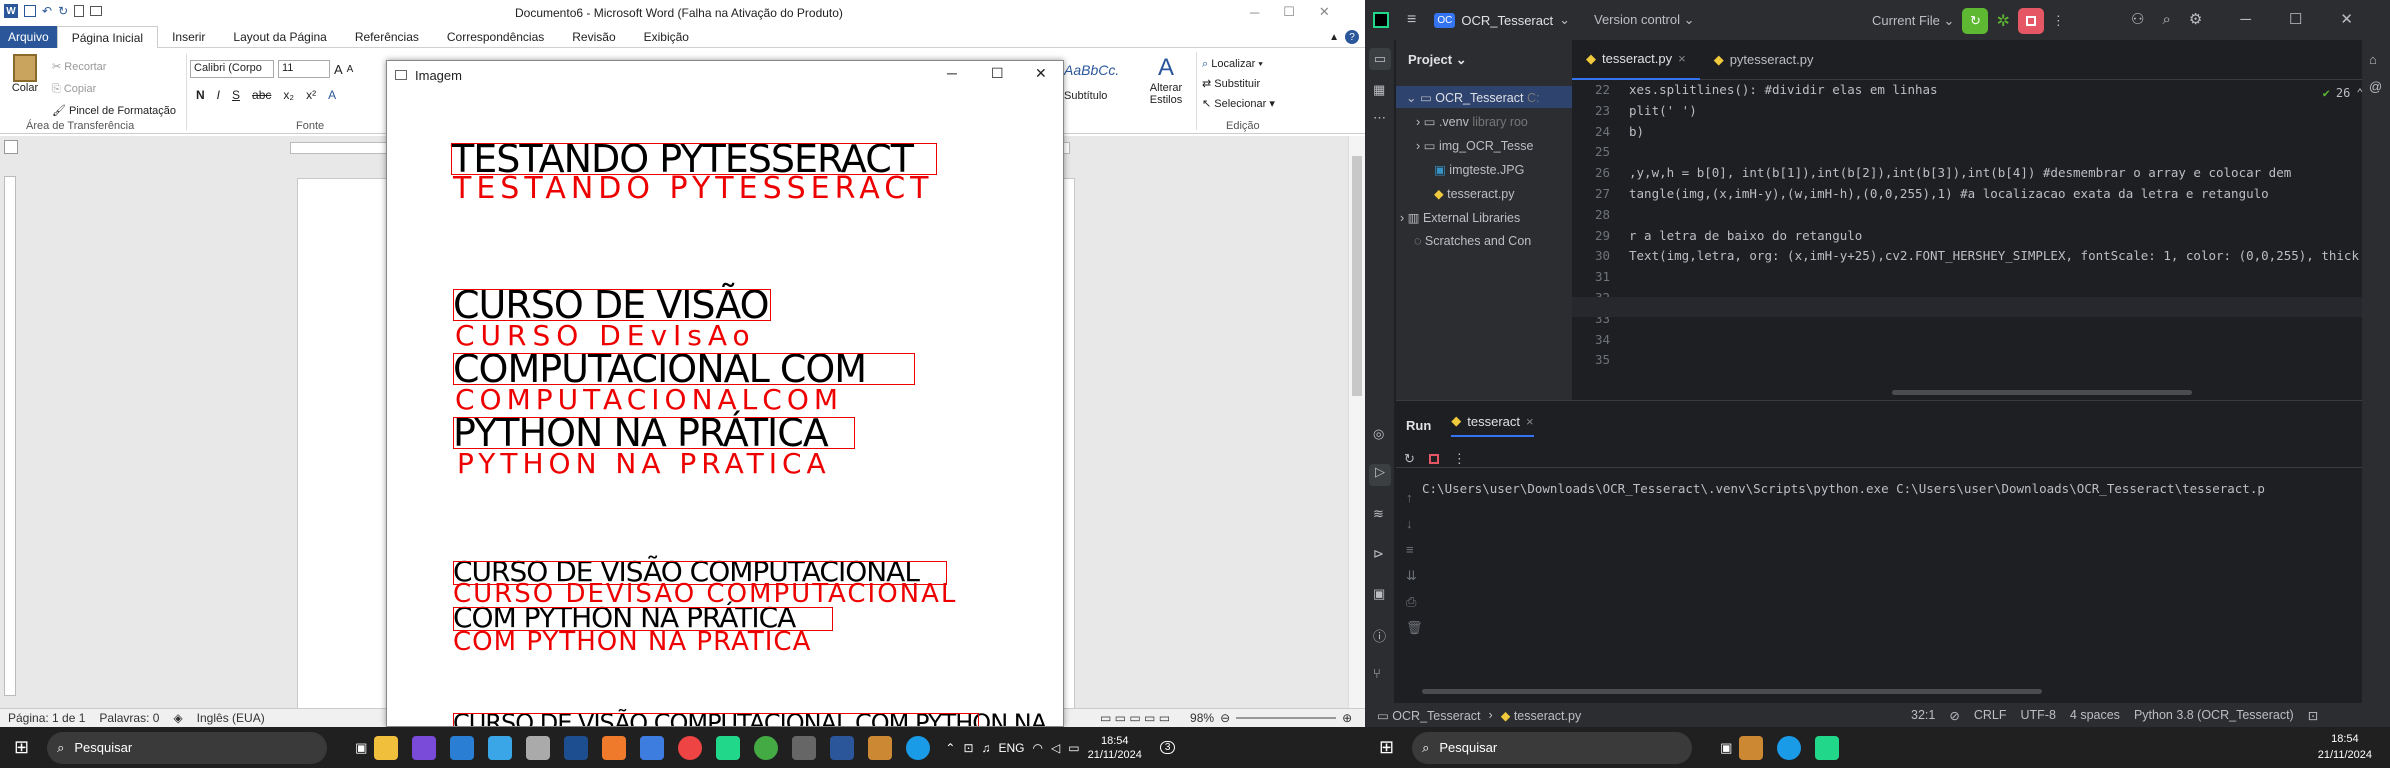 This screenshot has height=768, width=2390. Describe the element at coordinates (1913, 21) in the screenshot. I see `run-config-select: Current File ⌄` at that location.